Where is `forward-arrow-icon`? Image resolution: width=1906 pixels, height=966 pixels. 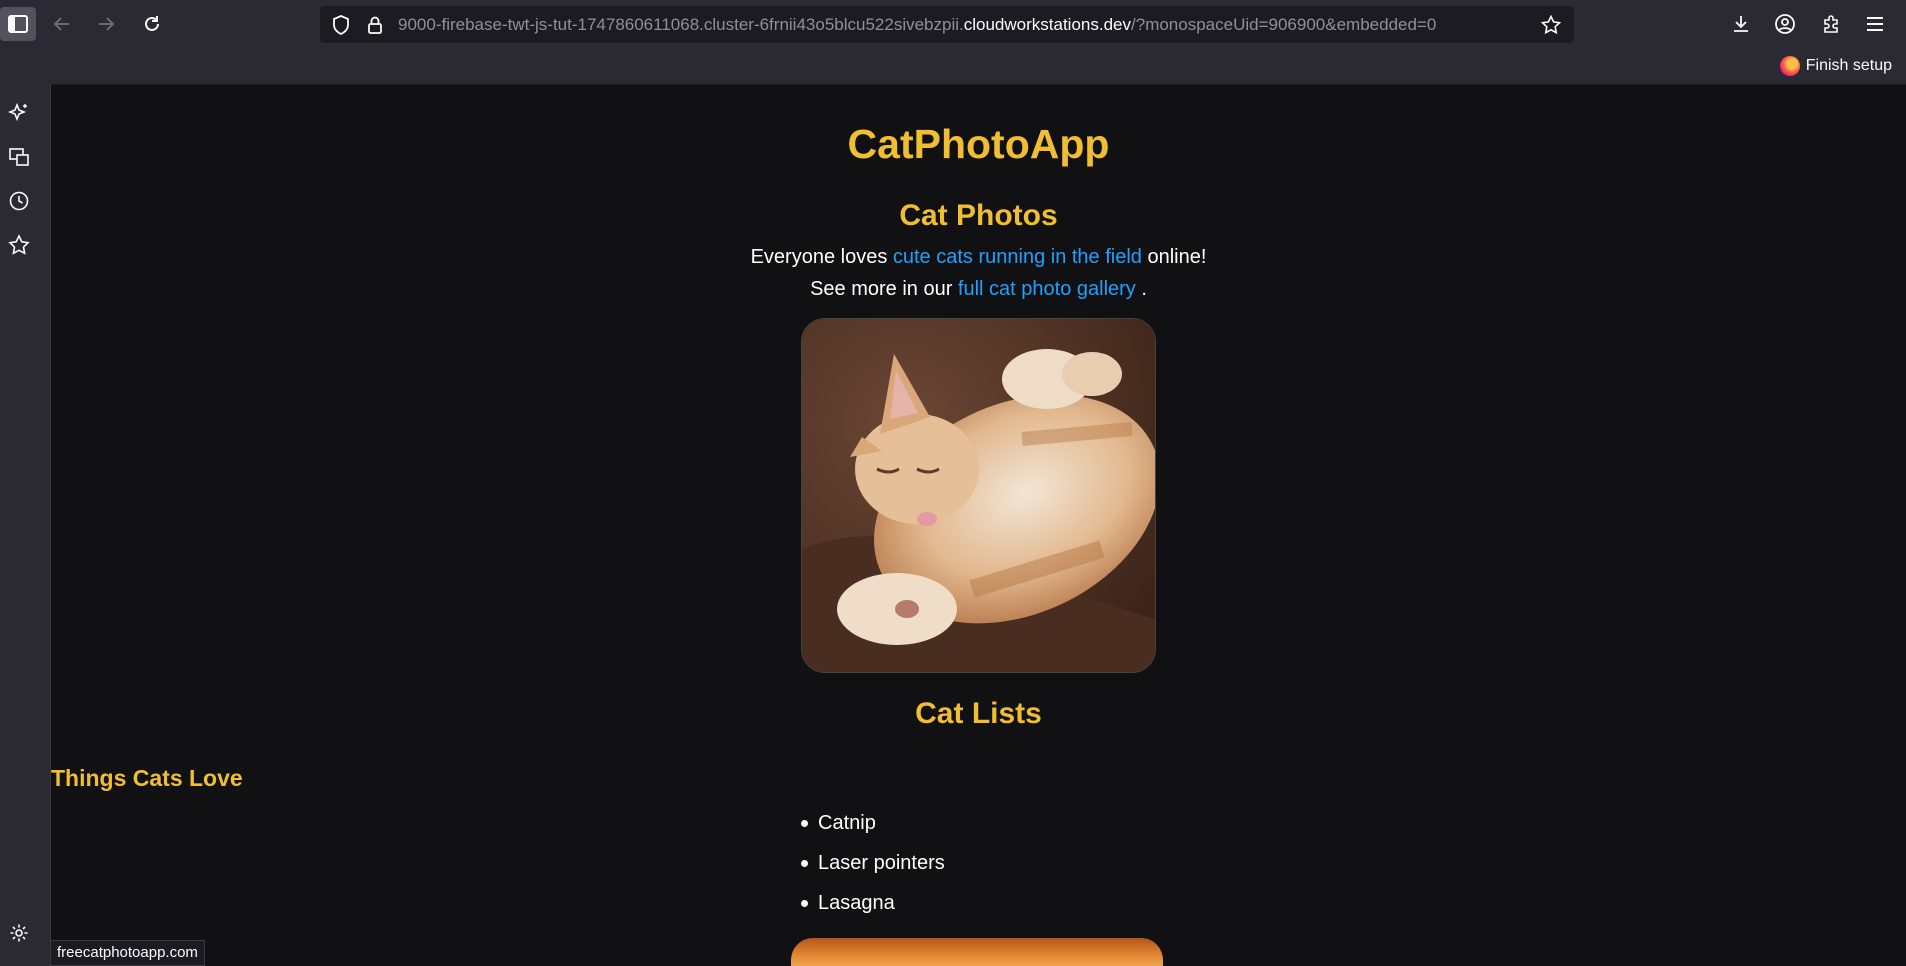
forward-arrow-icon is located at coordinates (107, 24).